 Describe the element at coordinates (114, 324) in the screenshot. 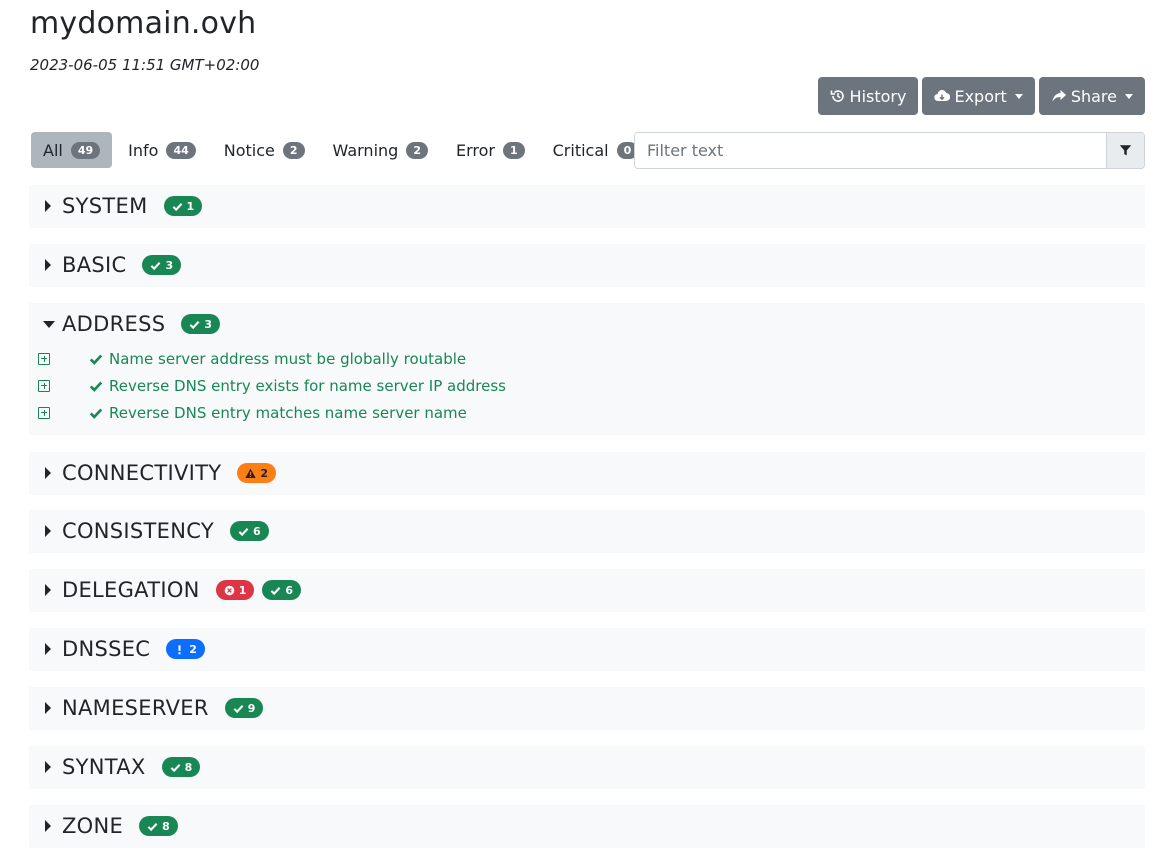

I see `section-title: ADDRESS` at that location.